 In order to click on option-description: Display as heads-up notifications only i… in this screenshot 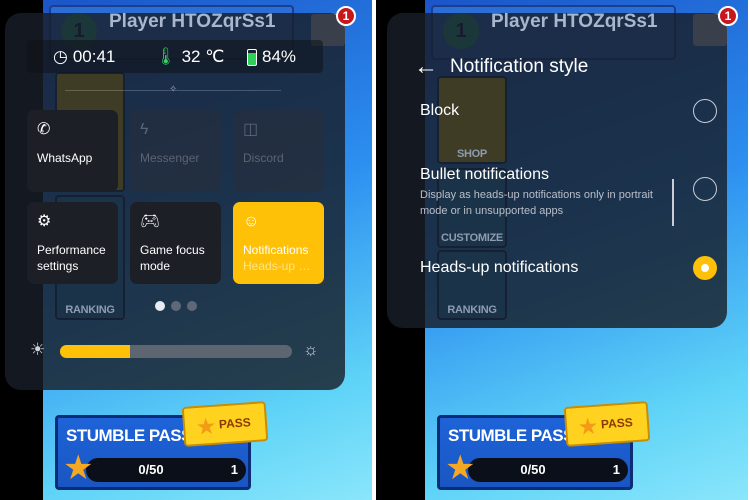, I will do `click(536, 203)`.